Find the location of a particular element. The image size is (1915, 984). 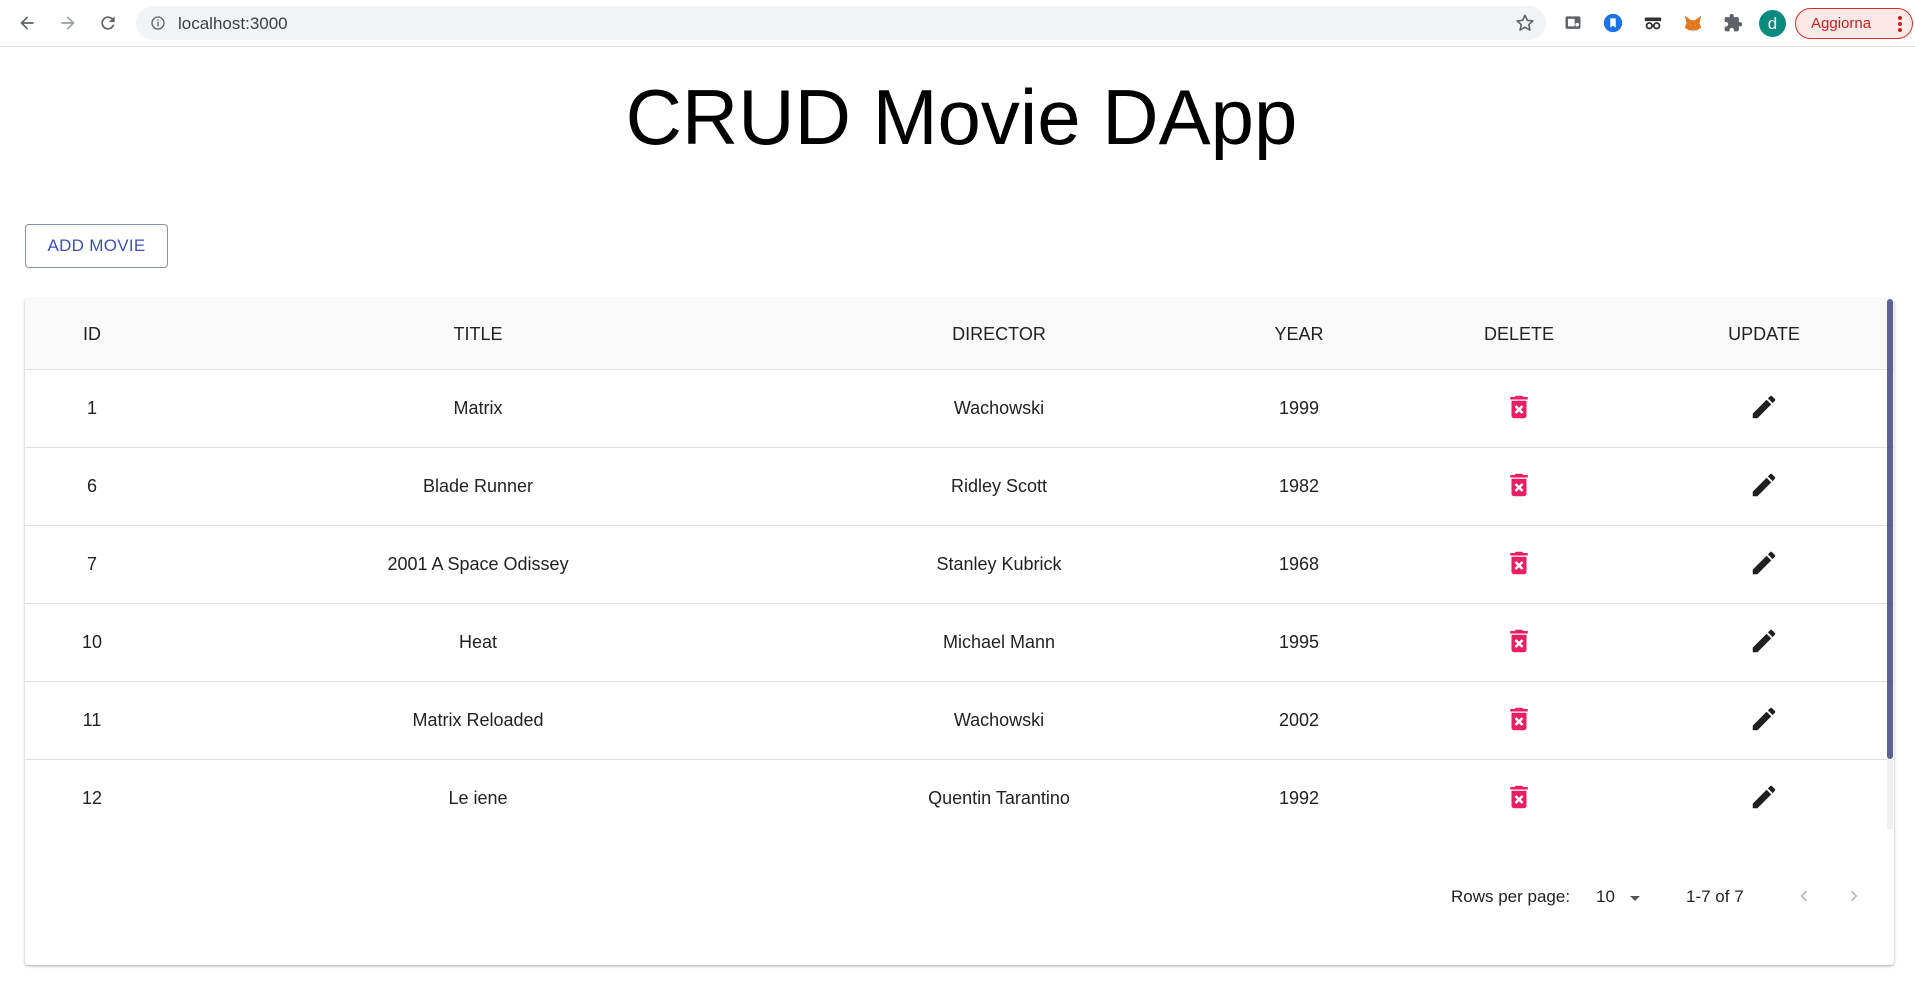

add-movie-button: ADD MOVIE is located at coordinates (96, 246).